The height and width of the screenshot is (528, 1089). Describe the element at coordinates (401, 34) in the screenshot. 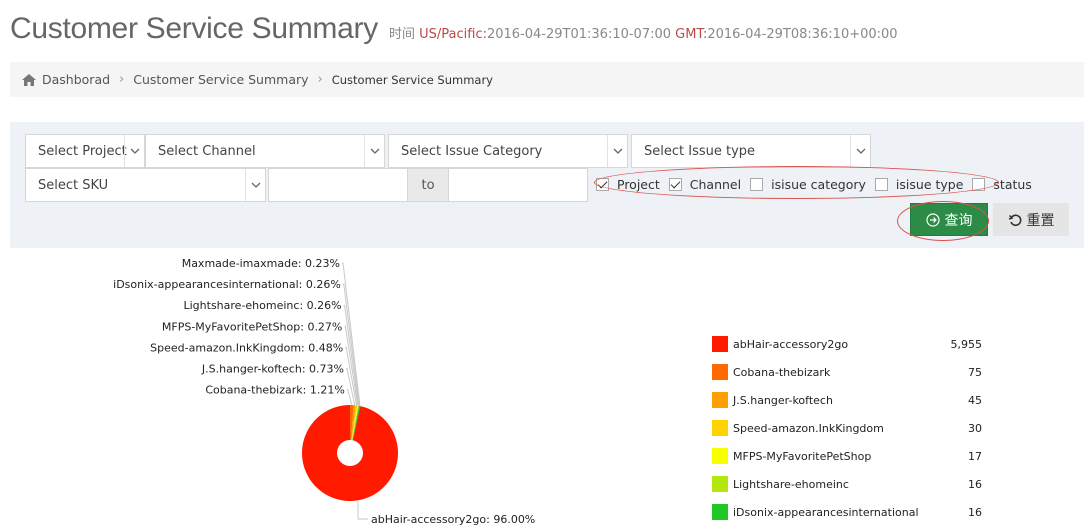

I see `time-label: 时间` at that location.